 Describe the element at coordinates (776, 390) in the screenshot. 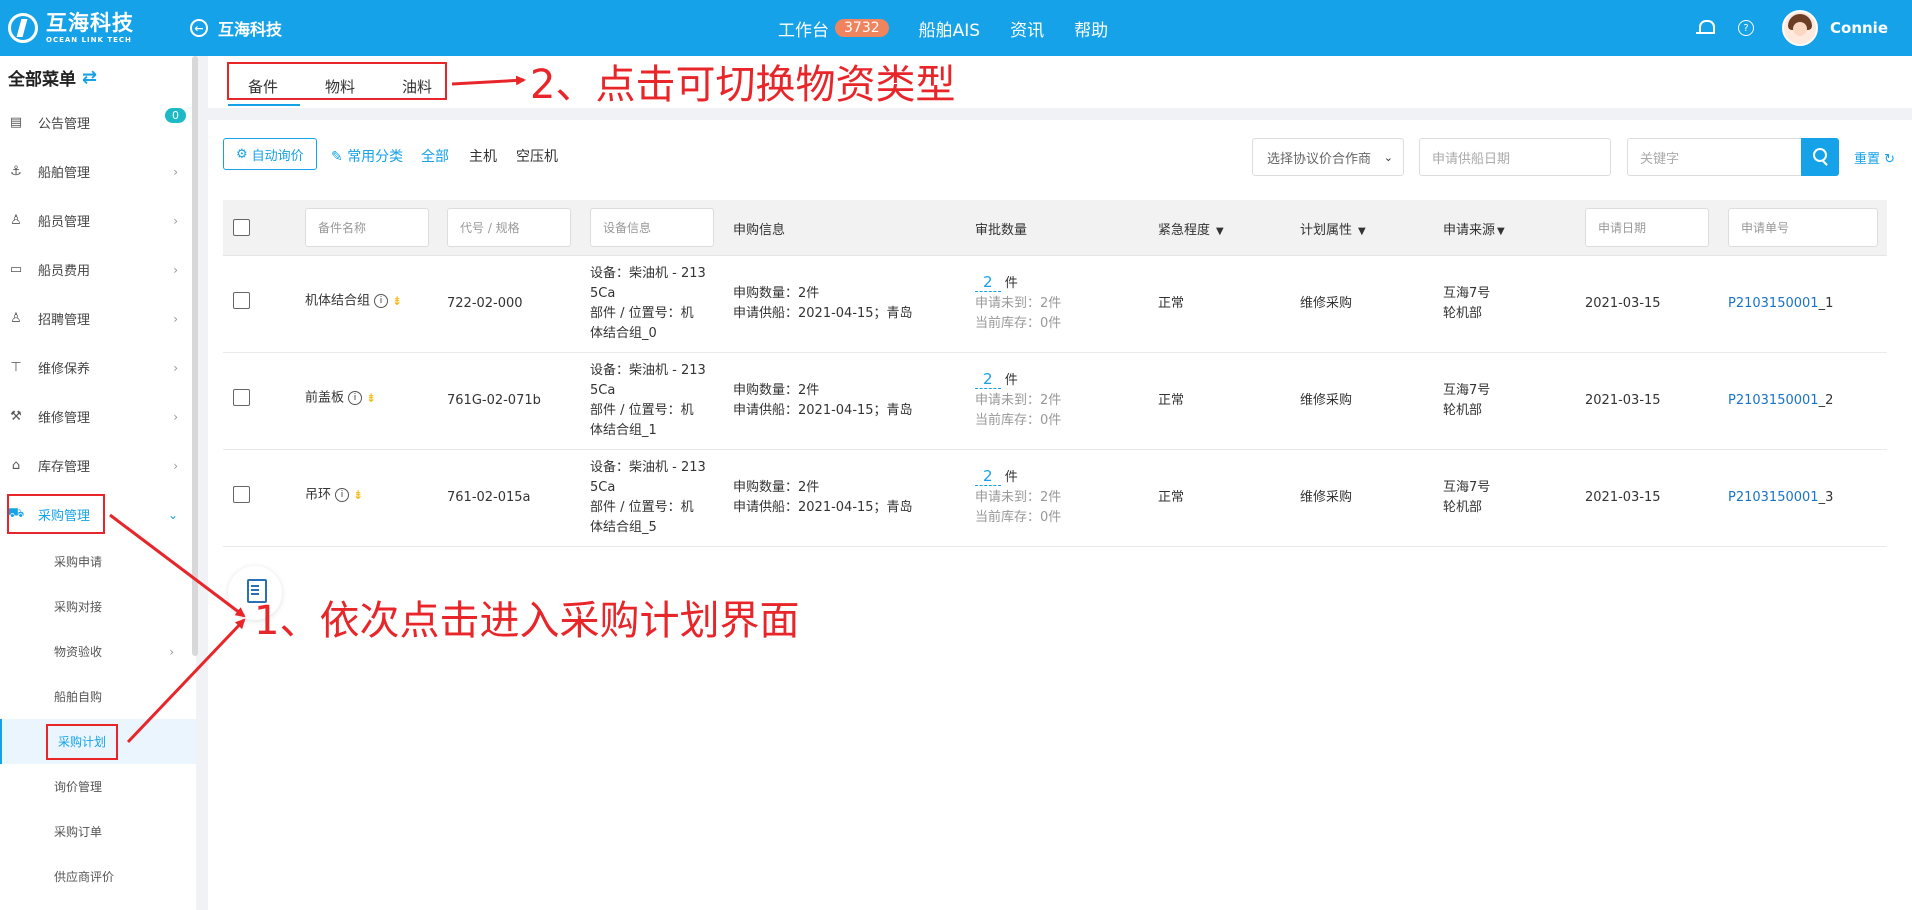

I see `purchase-qty: 申购数量：2件` at that location.